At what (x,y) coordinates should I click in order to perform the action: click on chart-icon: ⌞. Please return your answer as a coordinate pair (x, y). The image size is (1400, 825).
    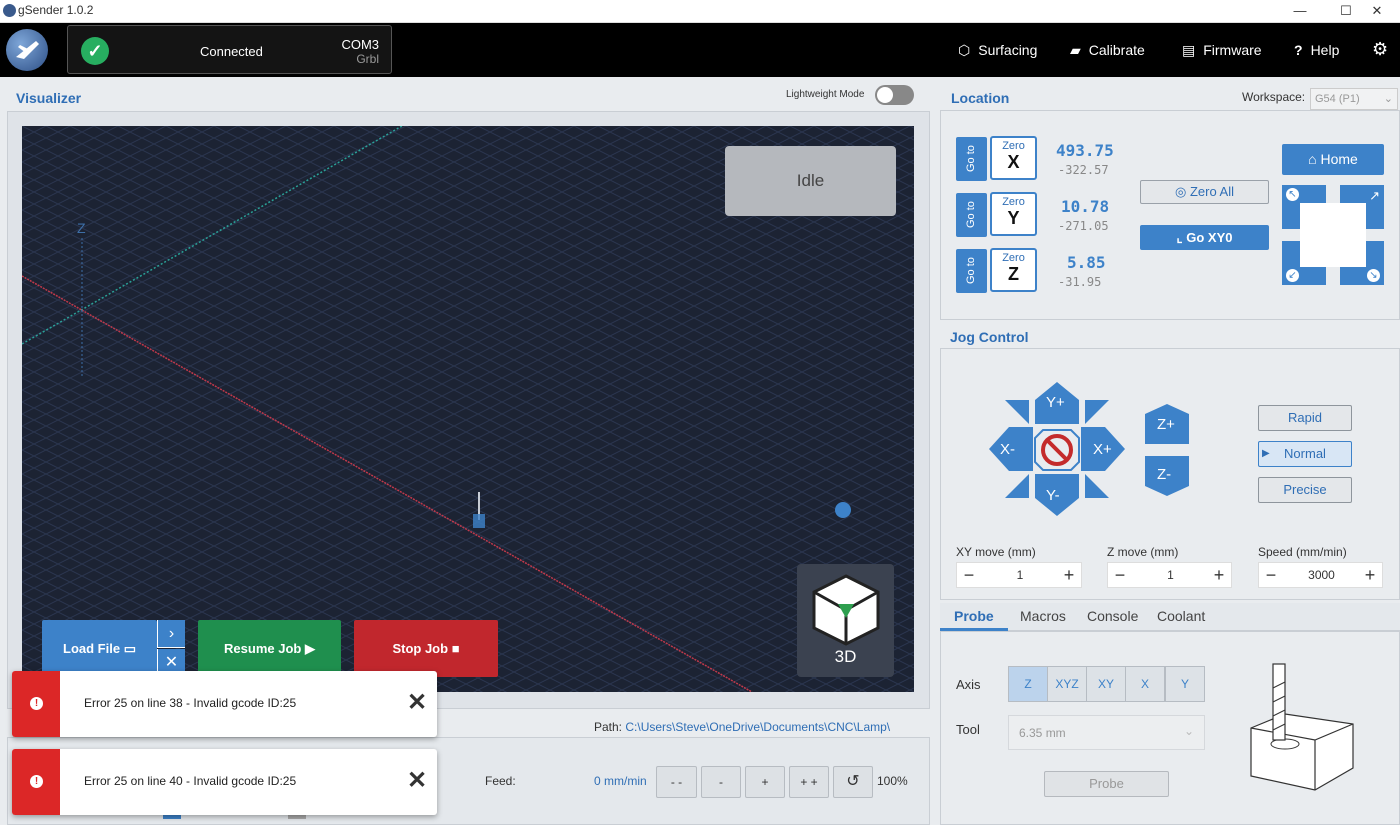
    Looking at the image, I should click on (1179, 237).